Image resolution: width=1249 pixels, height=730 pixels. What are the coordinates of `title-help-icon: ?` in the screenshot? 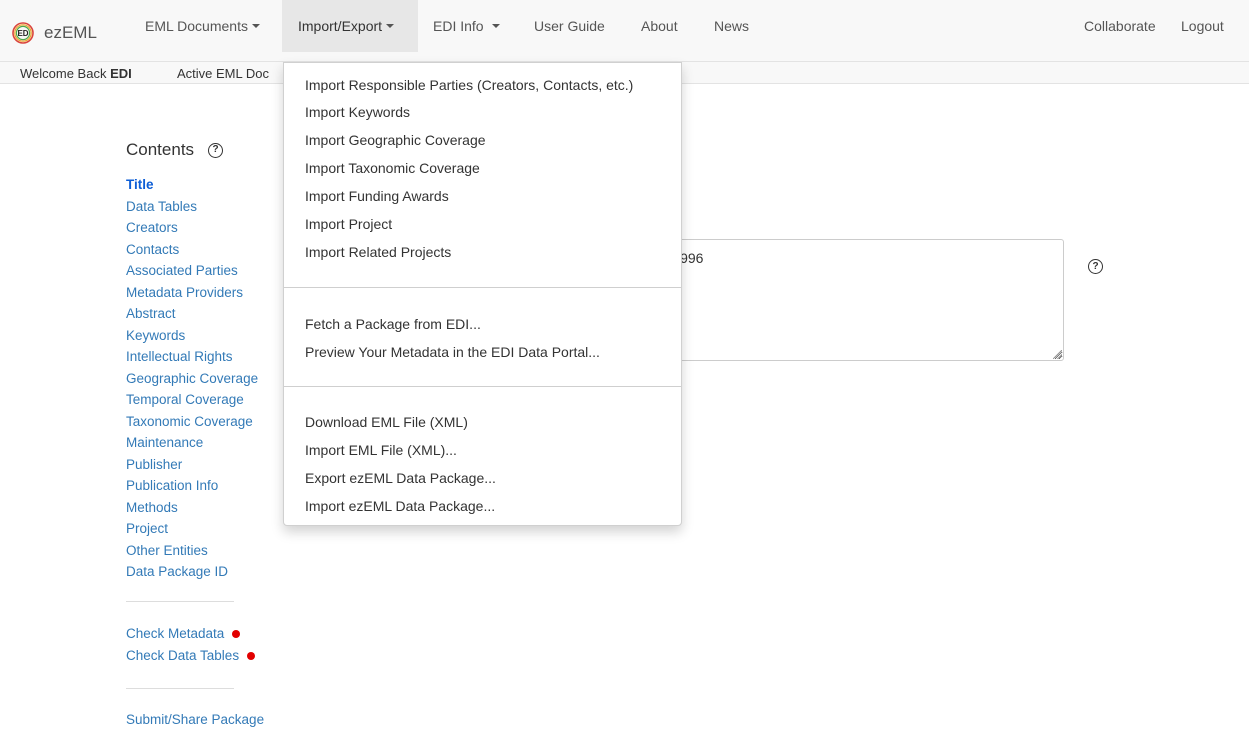 It's located at (1095, 266).